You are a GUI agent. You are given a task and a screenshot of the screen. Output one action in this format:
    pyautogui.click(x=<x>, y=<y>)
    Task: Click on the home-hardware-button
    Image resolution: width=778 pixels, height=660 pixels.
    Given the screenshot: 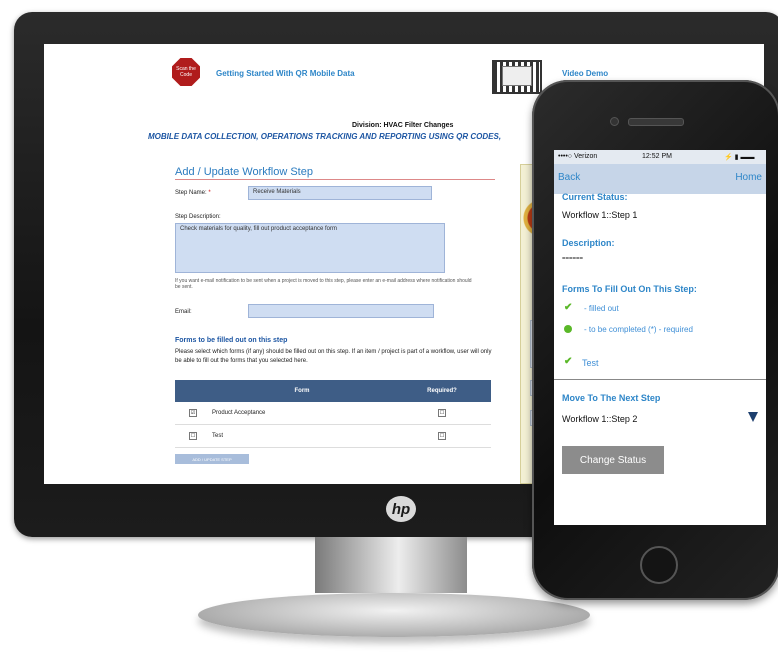 What is the action you would take?
    pyautogui.click(x=659, y=565)
    